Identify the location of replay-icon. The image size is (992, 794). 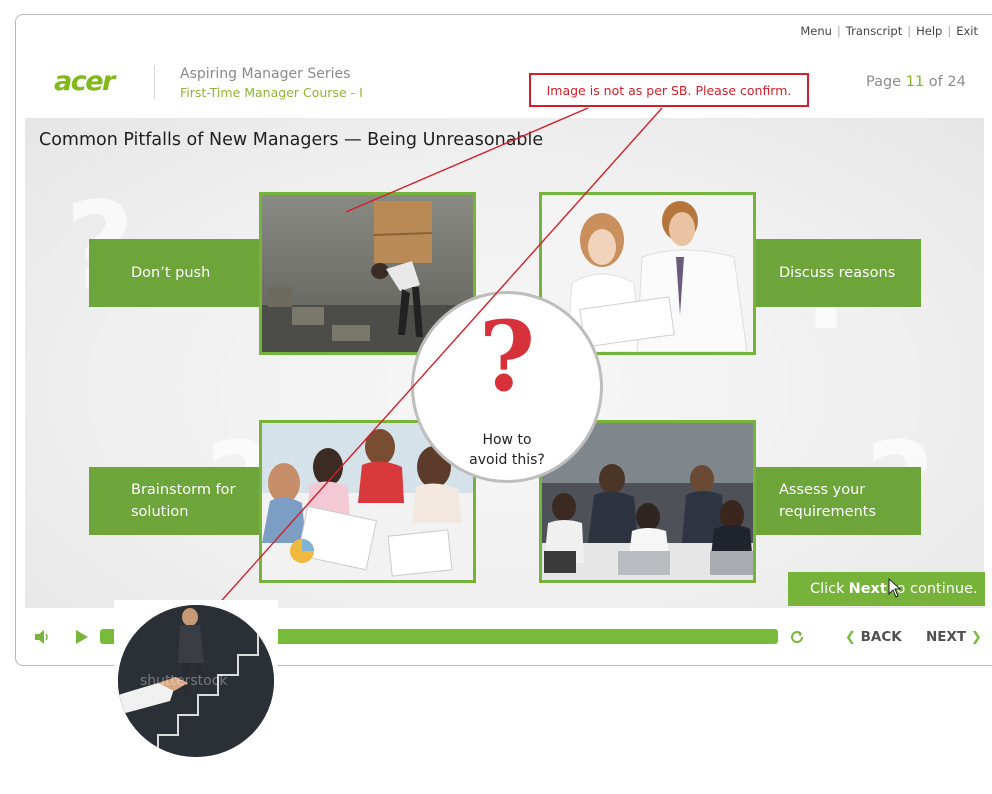
(797, 639).